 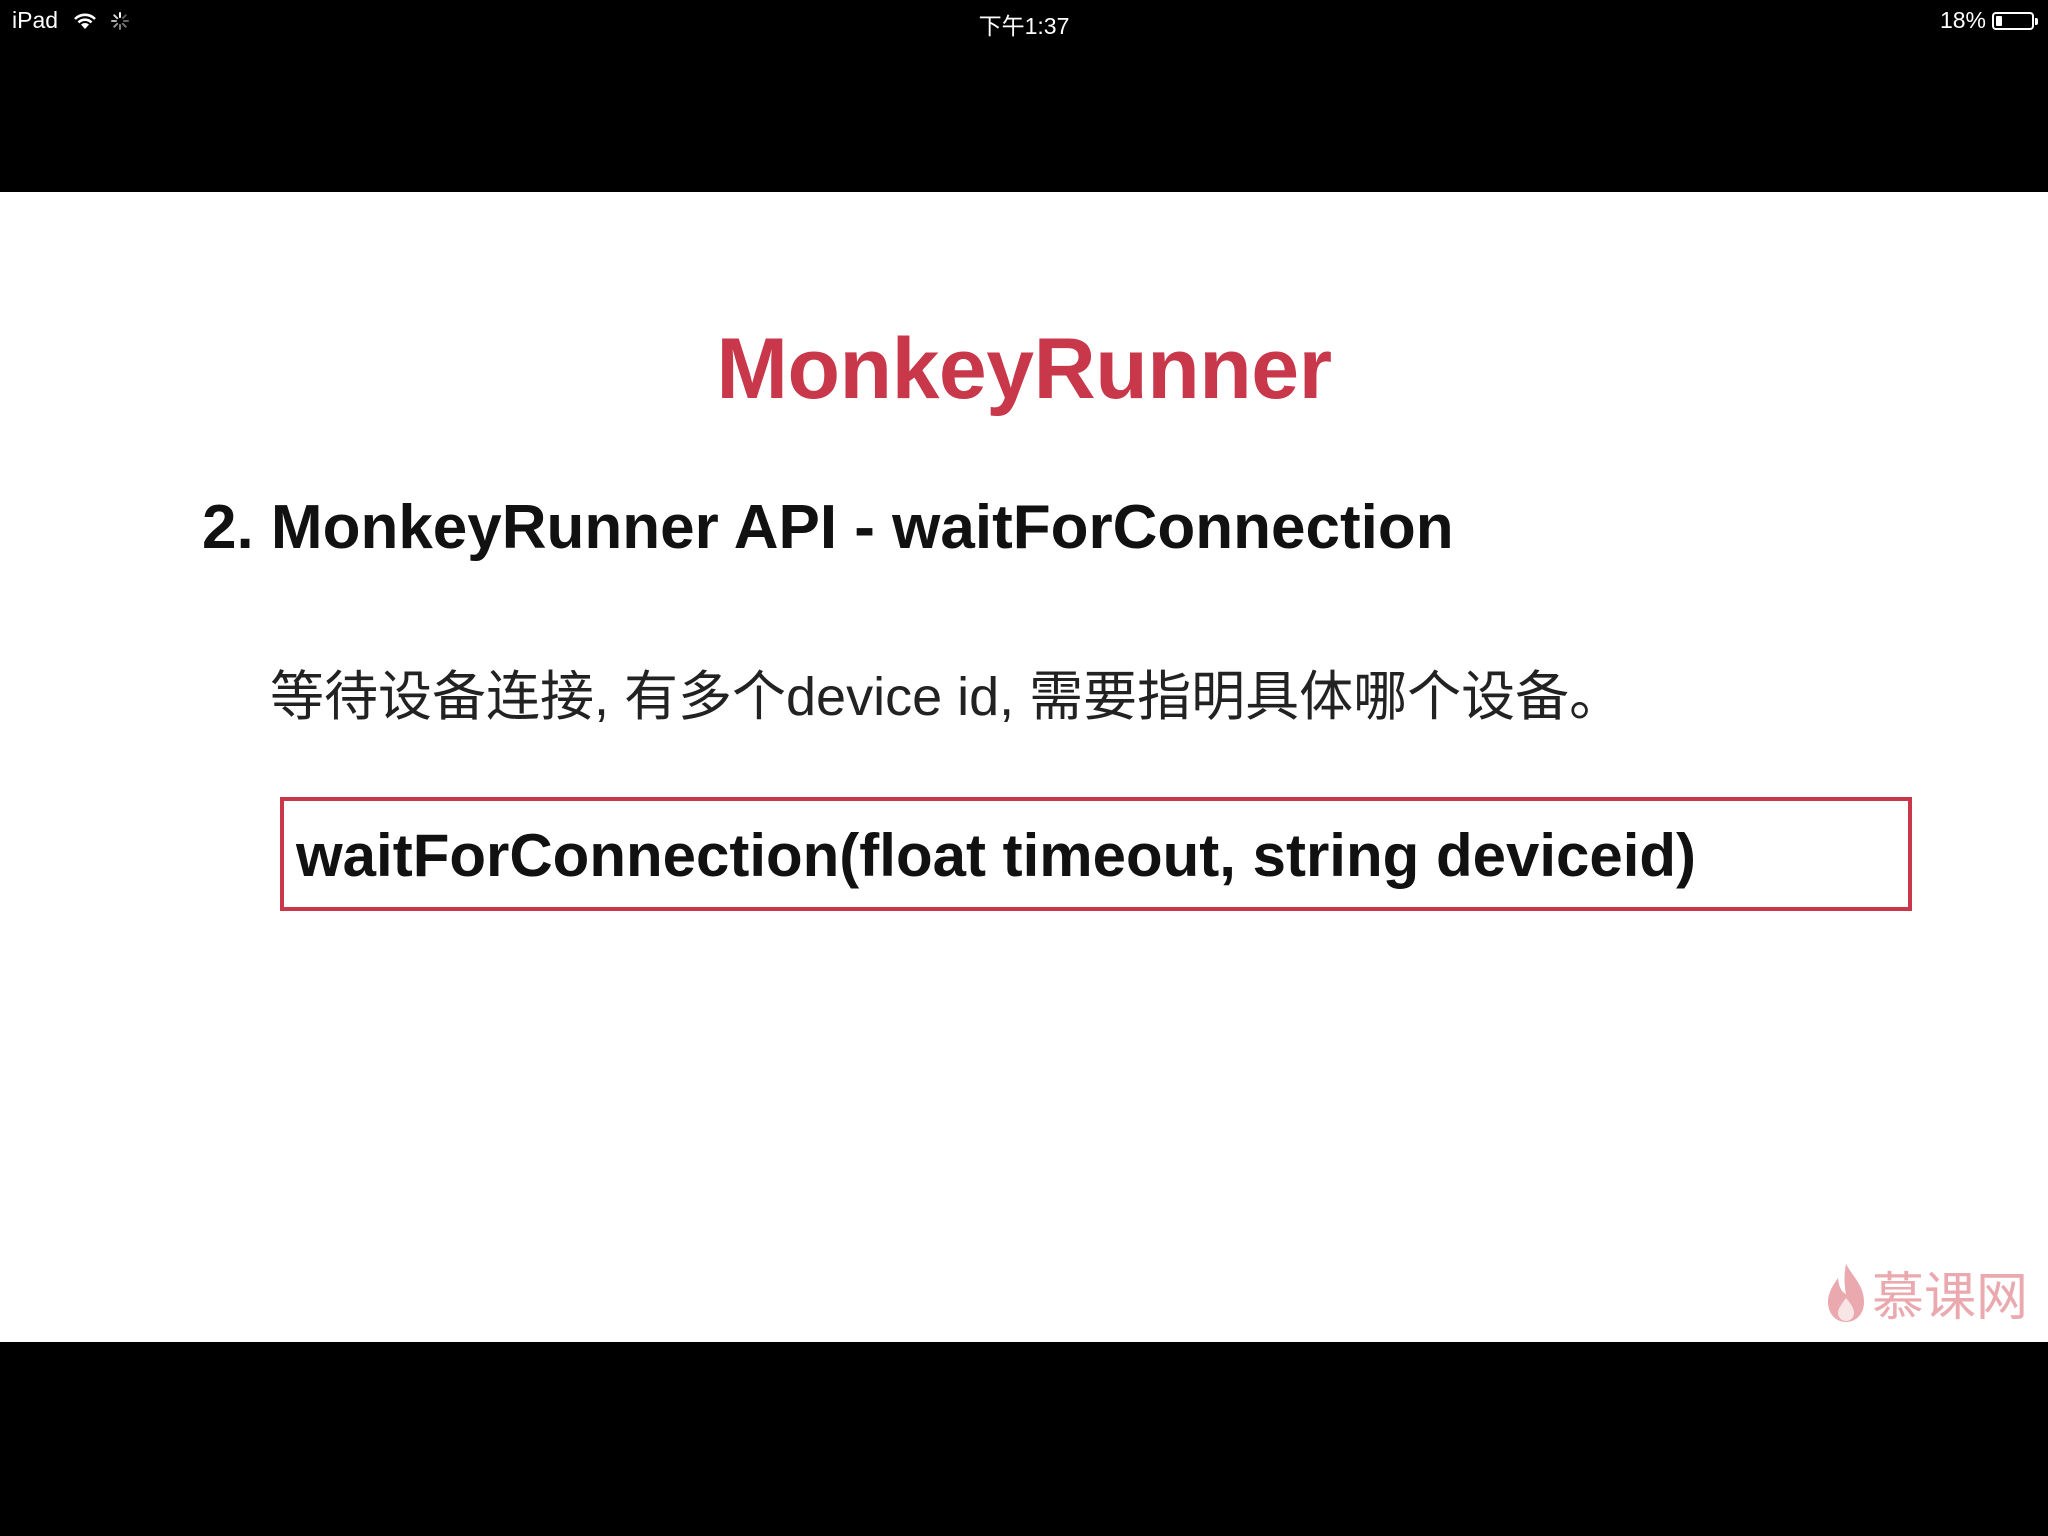 I want to click on battery-percent: 18%, so click(x=1962, y=20).